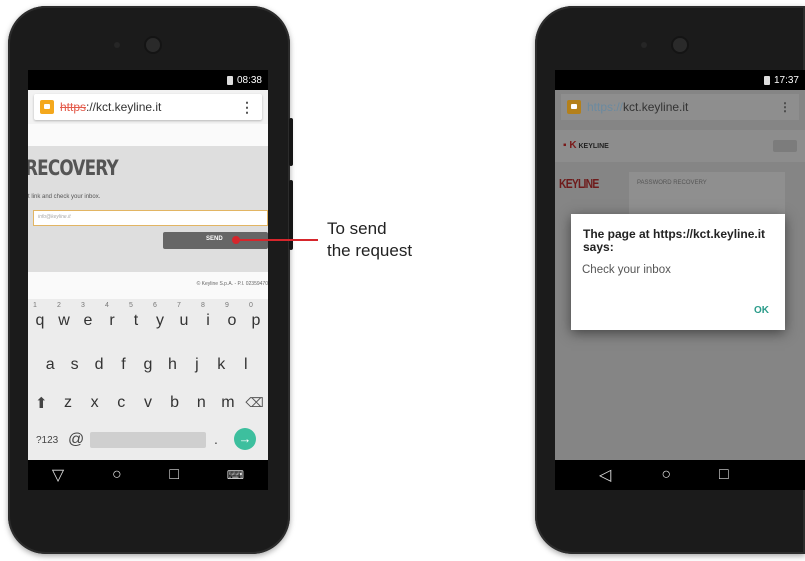 This screenshot has height=561, width=805. Describe the element at coordinates (232, 284) in the screenshot. I see `footer-text: © Keyline S.p.A. - P.I. 02359470` at that location.